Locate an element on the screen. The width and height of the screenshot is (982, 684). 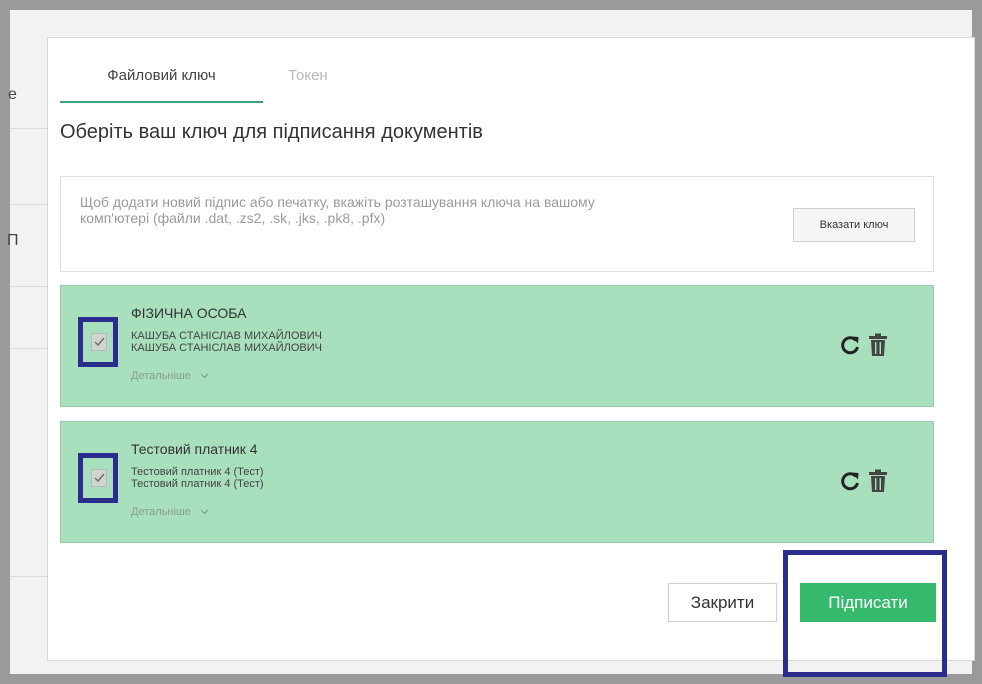
tab-file-key: Файловий ключ is located at coordinates (161, 80).